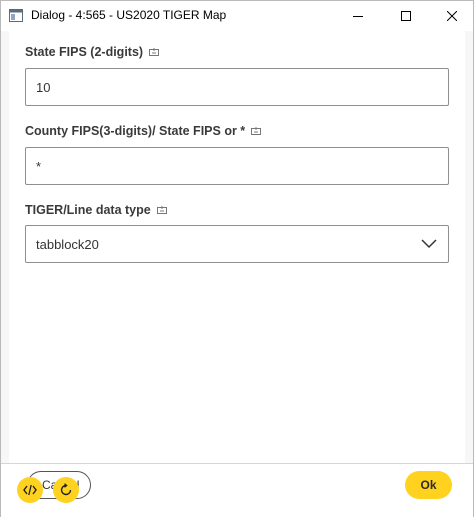 Image resolution: width=474 pixels, height=517 pixels. Describe the element at coordinates (428, 485) in the screenshot. I see `ok-button: Ok` at that location.